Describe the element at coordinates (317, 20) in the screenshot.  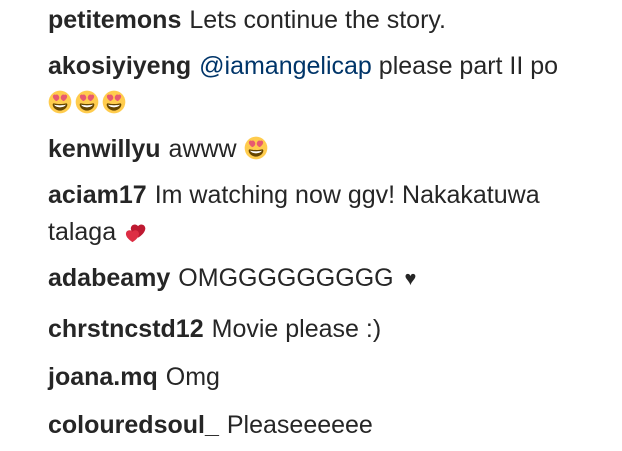
I see `comment-text: Lets continue the story.` at that location.